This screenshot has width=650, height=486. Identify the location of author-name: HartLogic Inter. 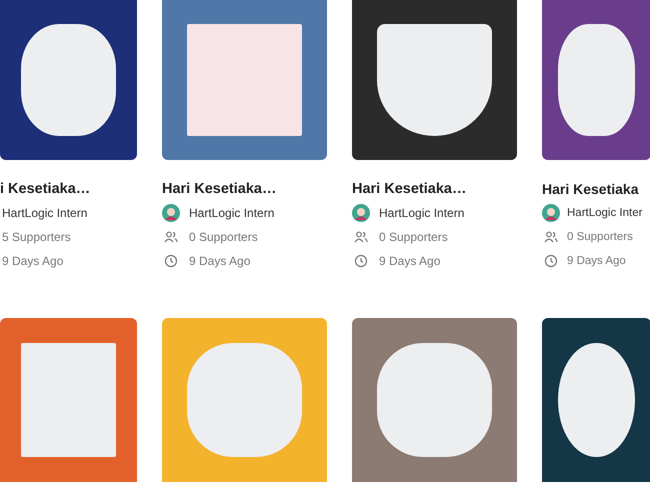
(604, 213).